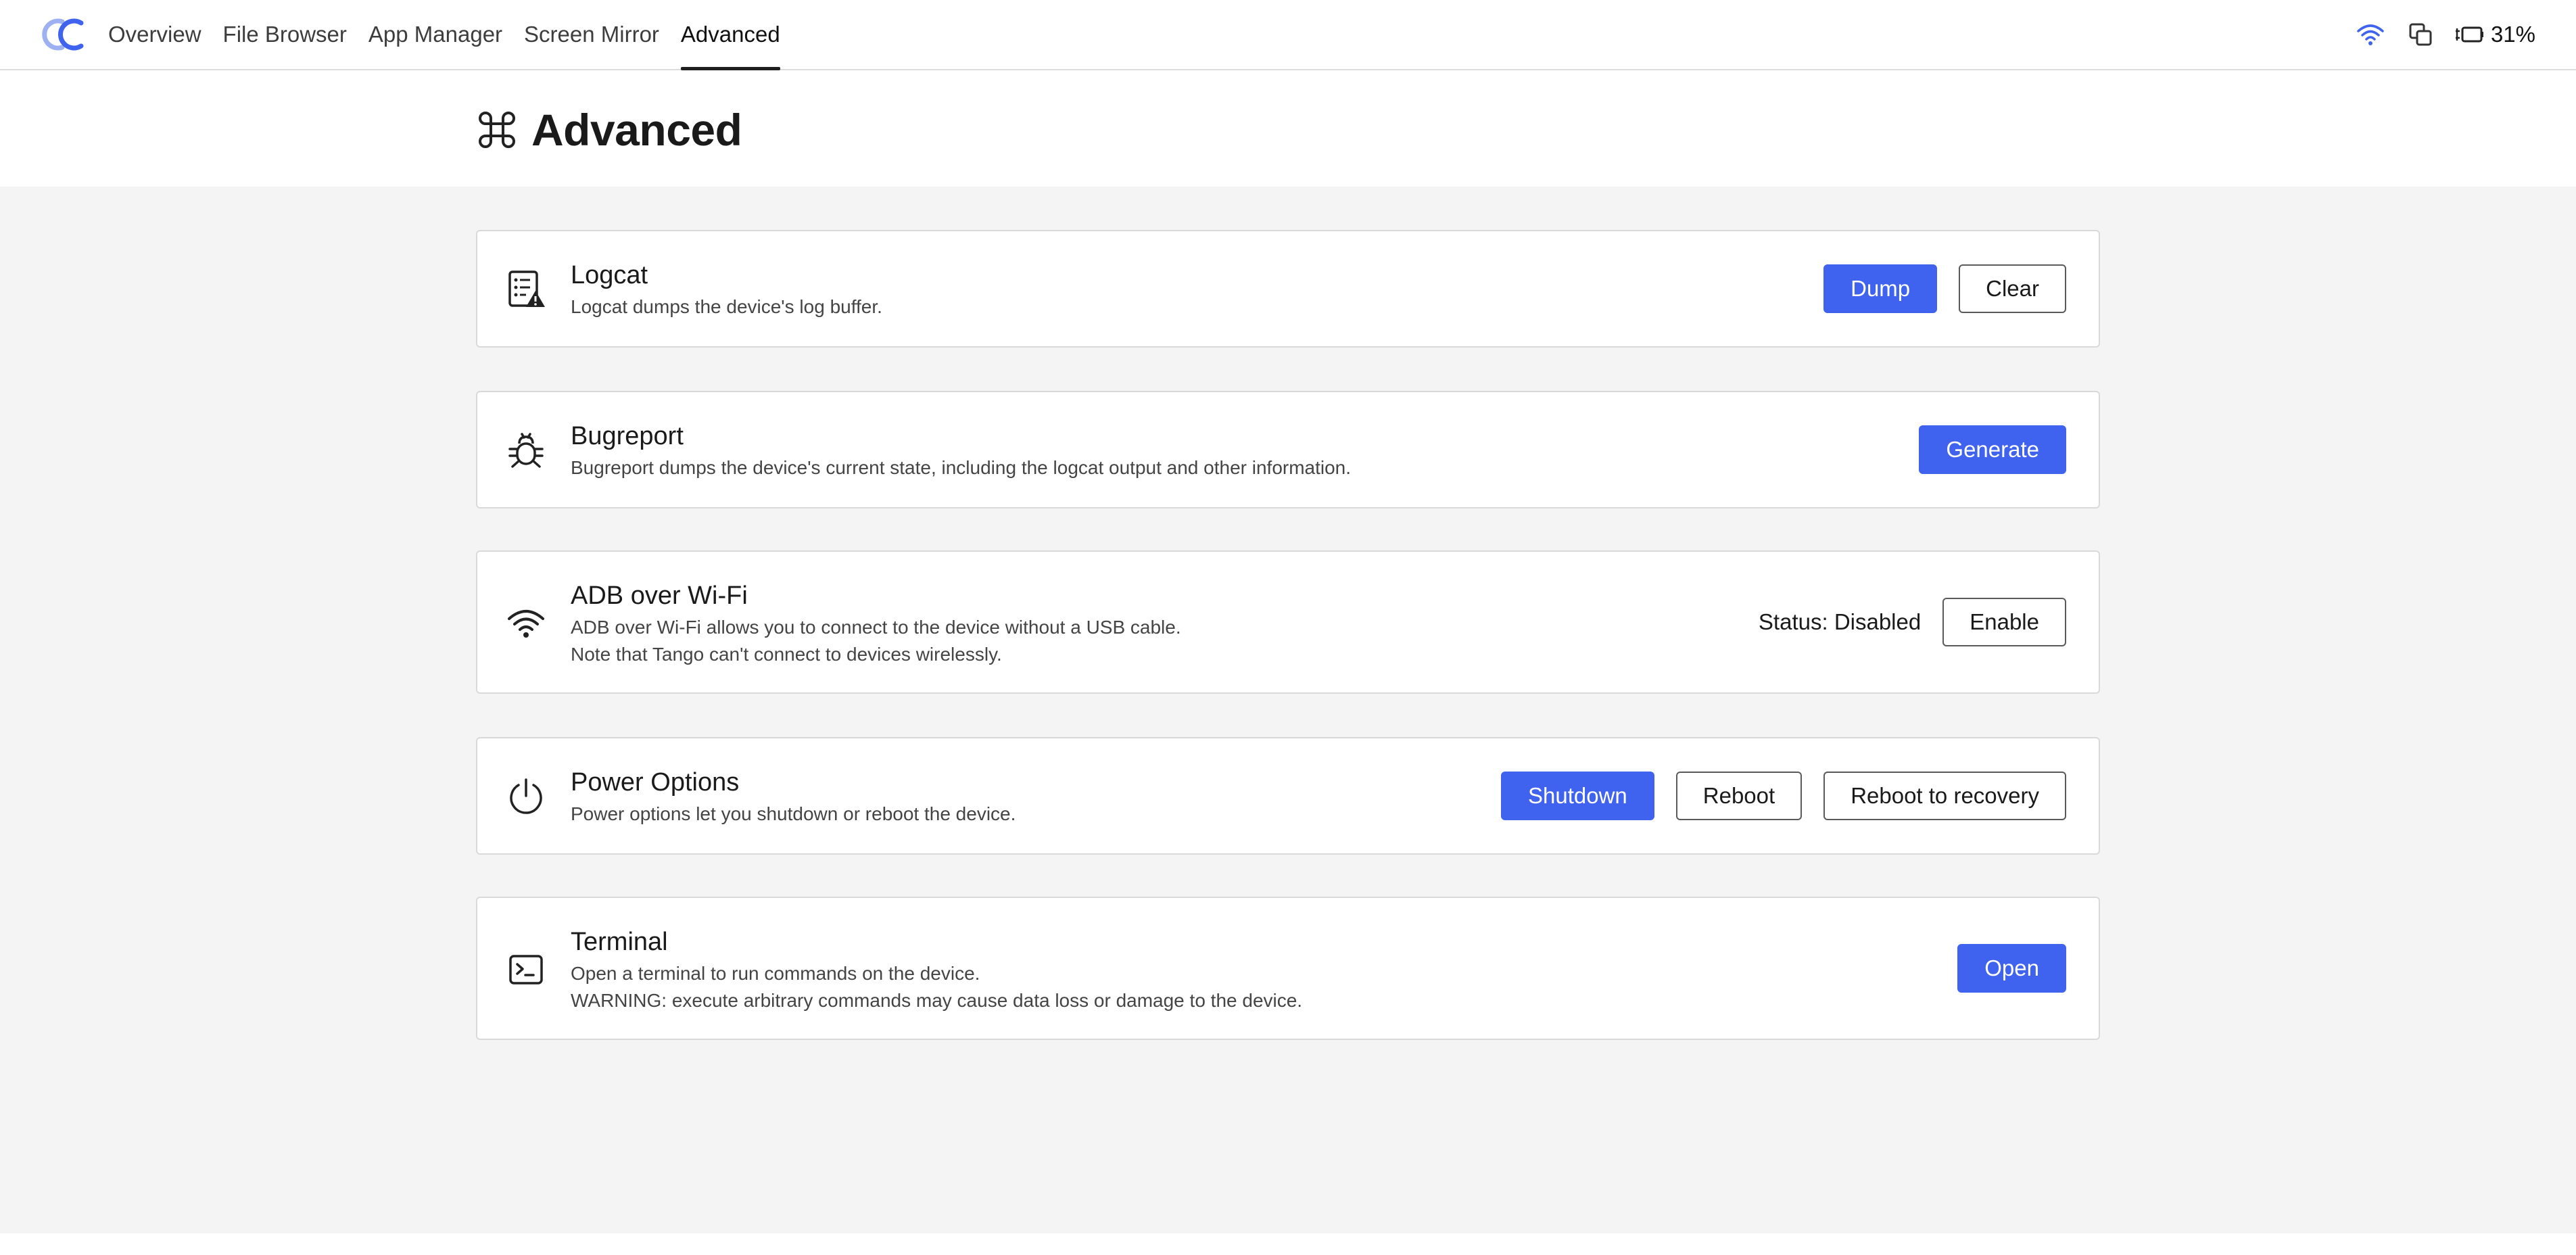 This screenshot has width=2576, height=1255. I want to click on device-status-area: 31%, so click(2445, 34).